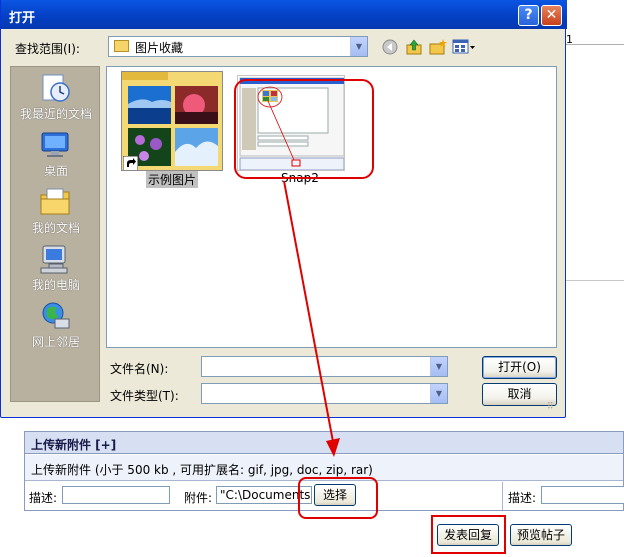 The image size is (624, 557). What do you see at coordinates (284, 14) in the screenshot?
I see `dialog-titlebar: 打开` at bounding box center [284, 14].